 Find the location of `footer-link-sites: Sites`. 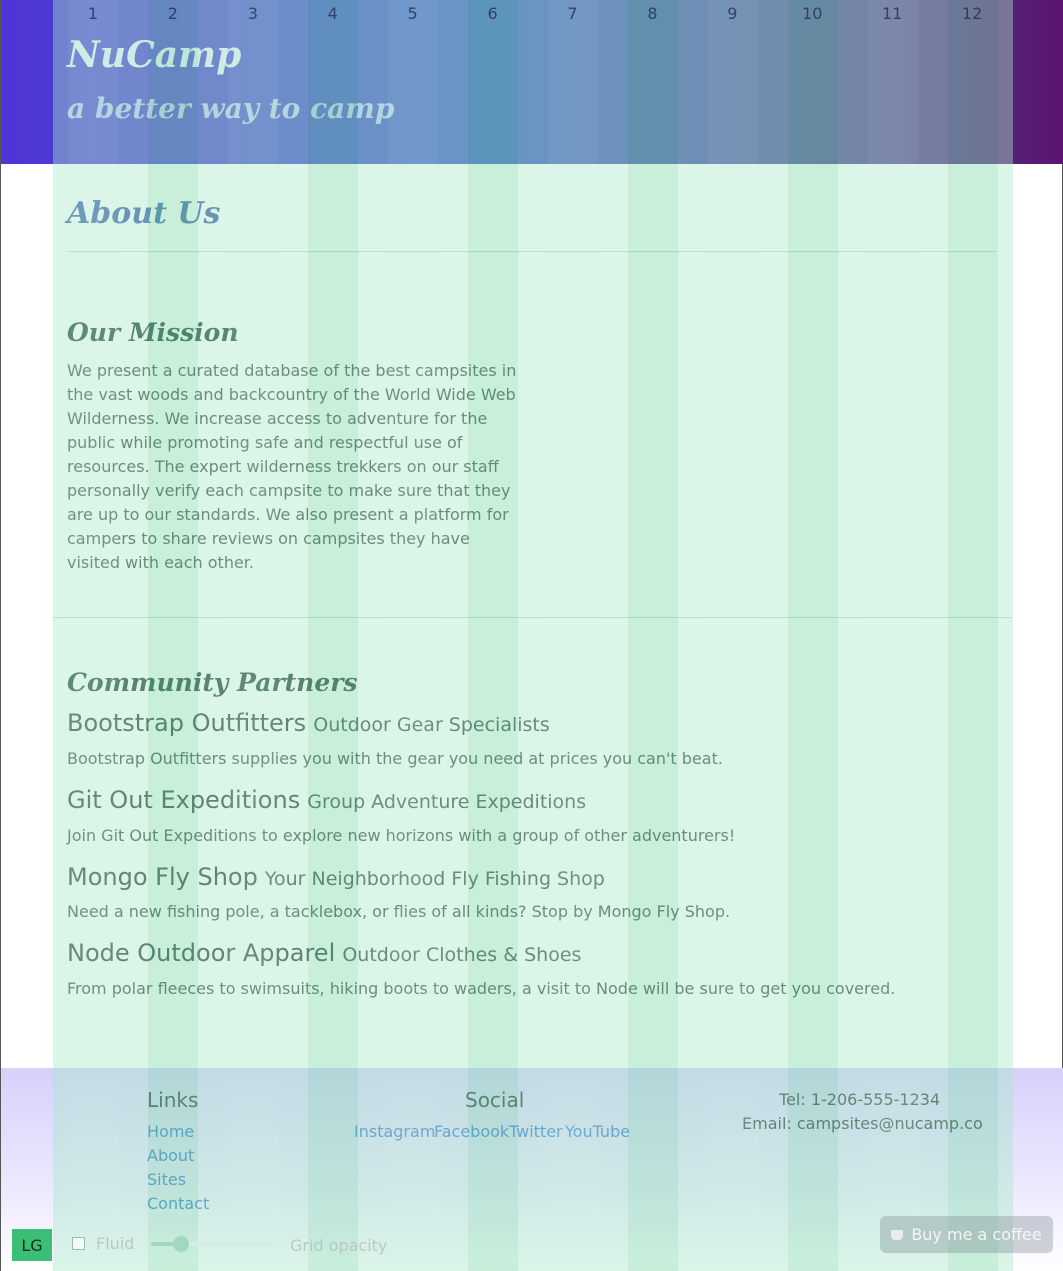

footer-link-sites: Sites is located at coordinates (166, 1179).